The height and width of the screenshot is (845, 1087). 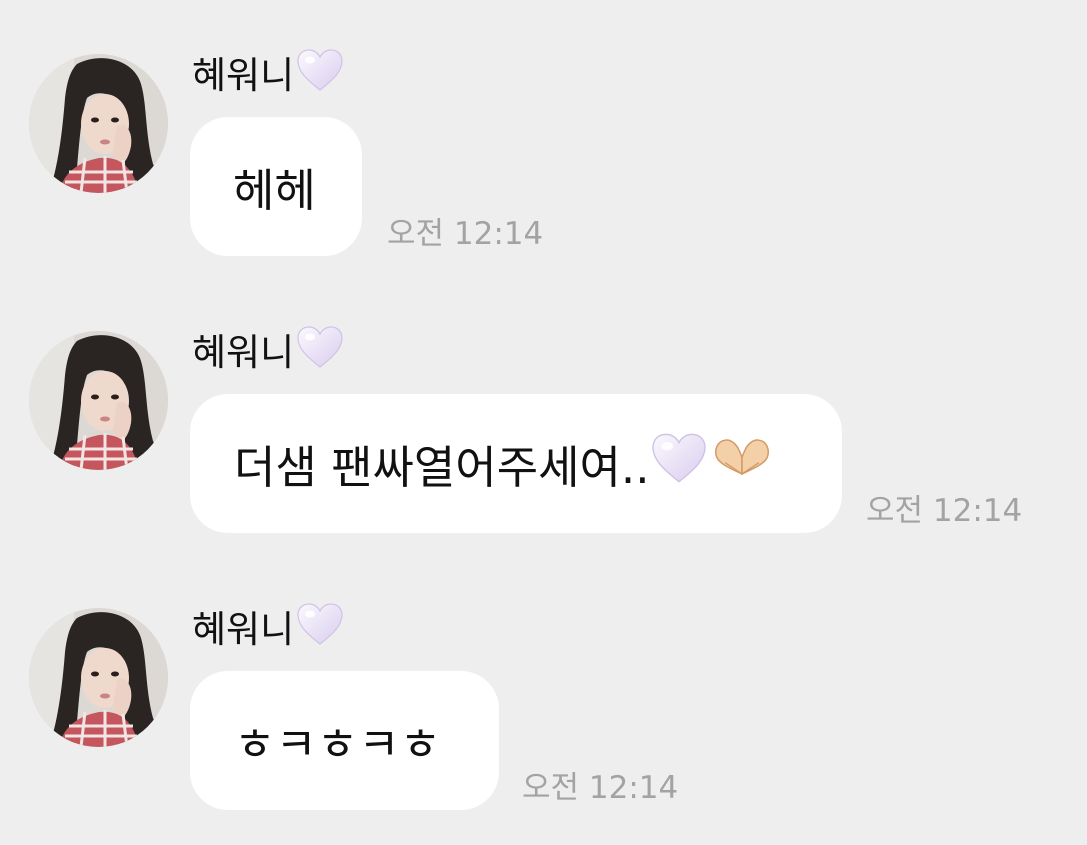 I want to click on message-bubble: ㅎㅋㅎㅋㅎ, so click(x=344, y=740).